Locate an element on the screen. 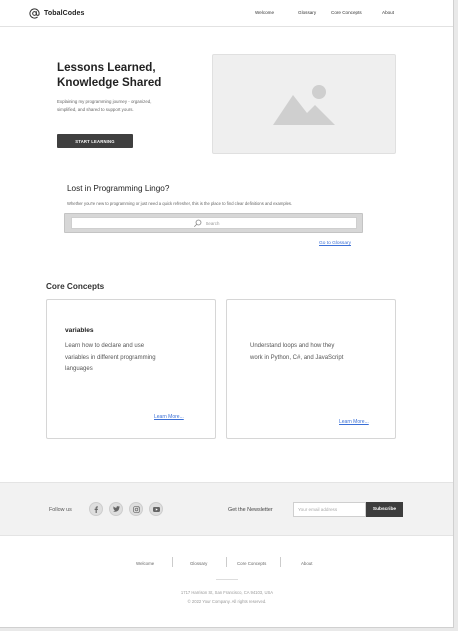 Image resolution: width=458 pixels, height=631 pixels. image-placeholder-icon is located at coordinates (304, 105).